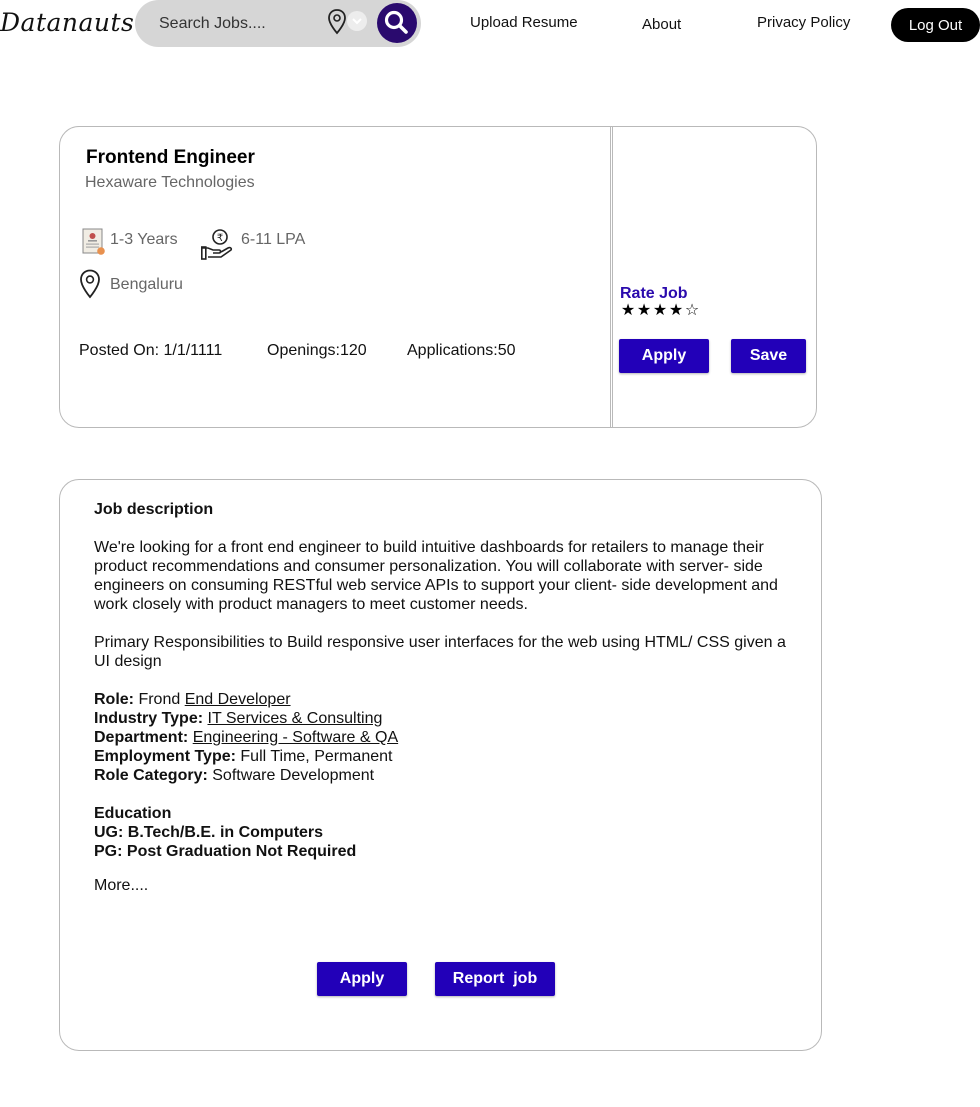 This screenshot has width=980, height=1107. What do you see at coordinates (151, 775) in the screenshot?
I see `category-label: Role Category:` at bounding box center [151, 775].